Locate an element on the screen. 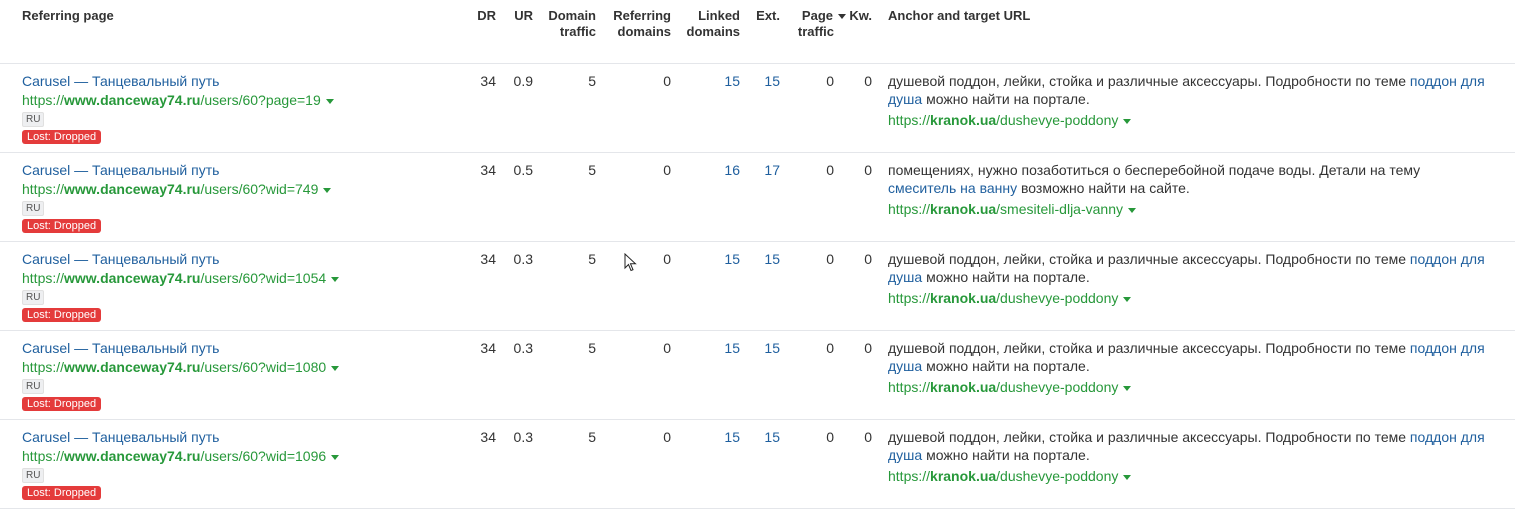 The image size is (1515, 509). col-referring-page: Referring page is located at coordinates (68, 16).